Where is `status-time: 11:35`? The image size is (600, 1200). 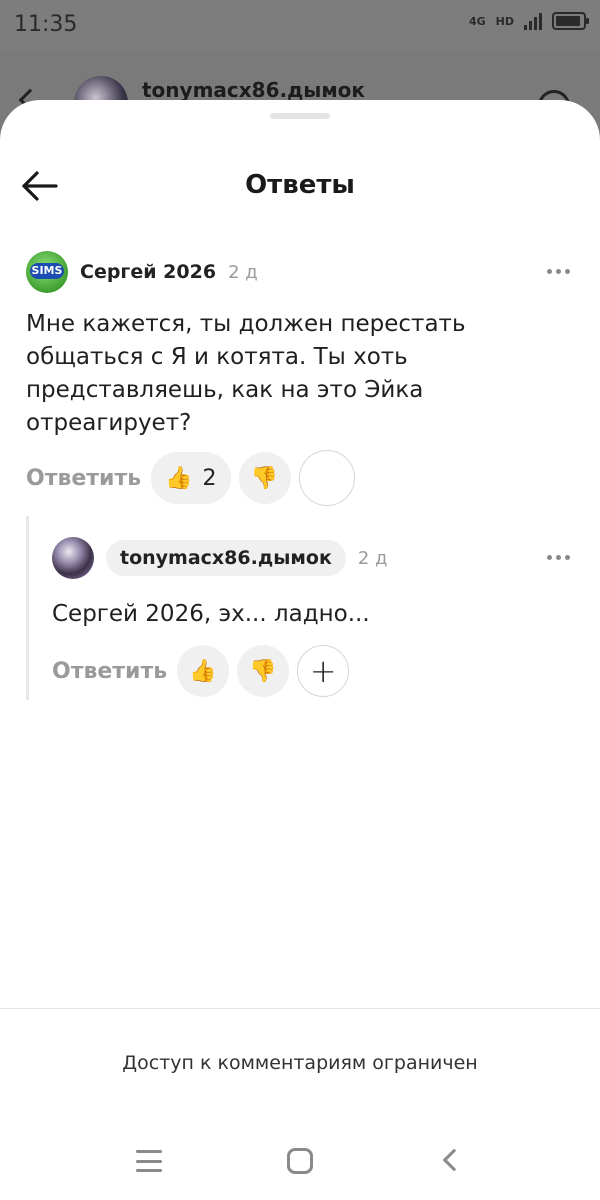 status-time: 11:35 is located at coordinates (46, 24).